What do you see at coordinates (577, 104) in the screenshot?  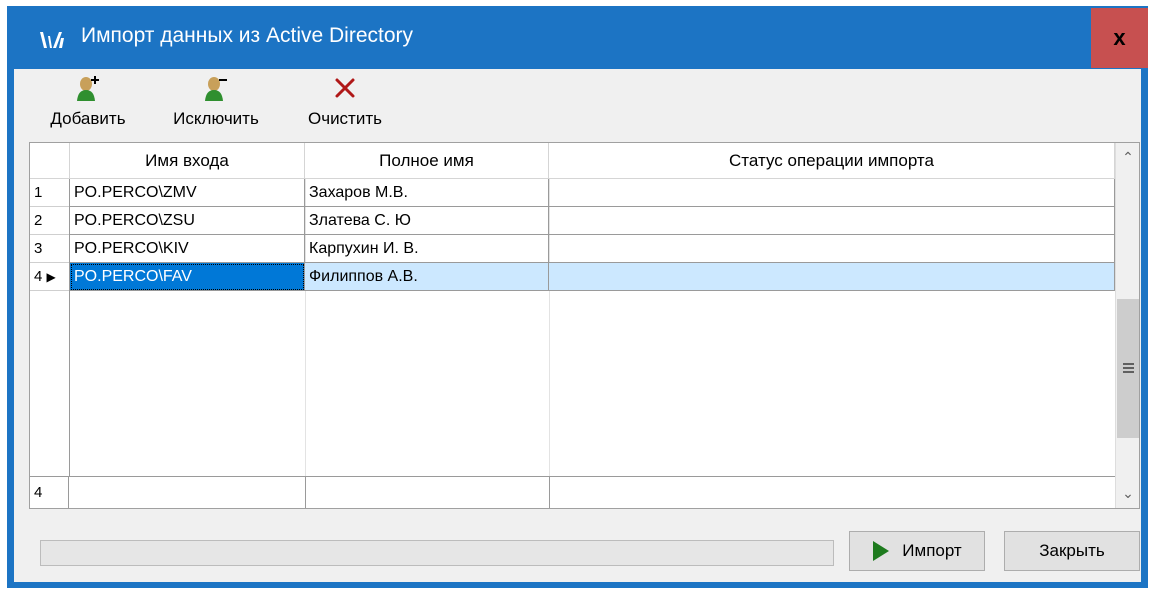 I see `toolbar: Добавить Исключить Очистить` at bounding box center [577, 104].